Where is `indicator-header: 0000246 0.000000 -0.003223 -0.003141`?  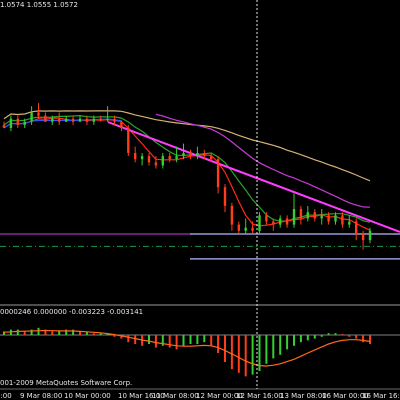 indicator-header: 0000246 0.000000 -0.003223 -0.003141 is located at coordinates (72, 312).